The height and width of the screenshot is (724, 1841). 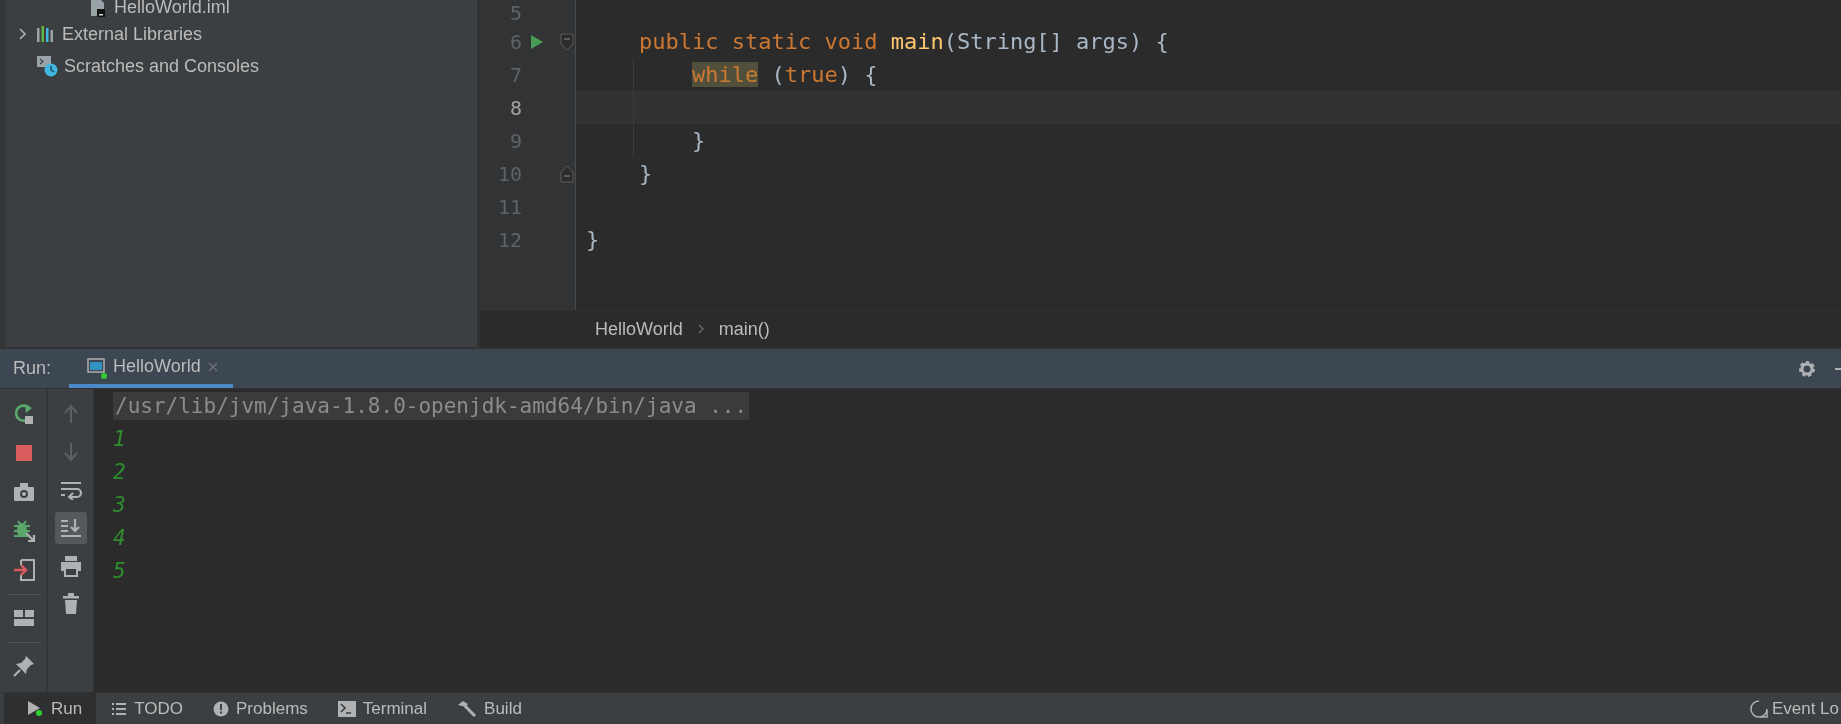 What do you see at coordinates (119, 504) in the screenshot?
I see `output-line: 3` at bounding box center [119, 504].